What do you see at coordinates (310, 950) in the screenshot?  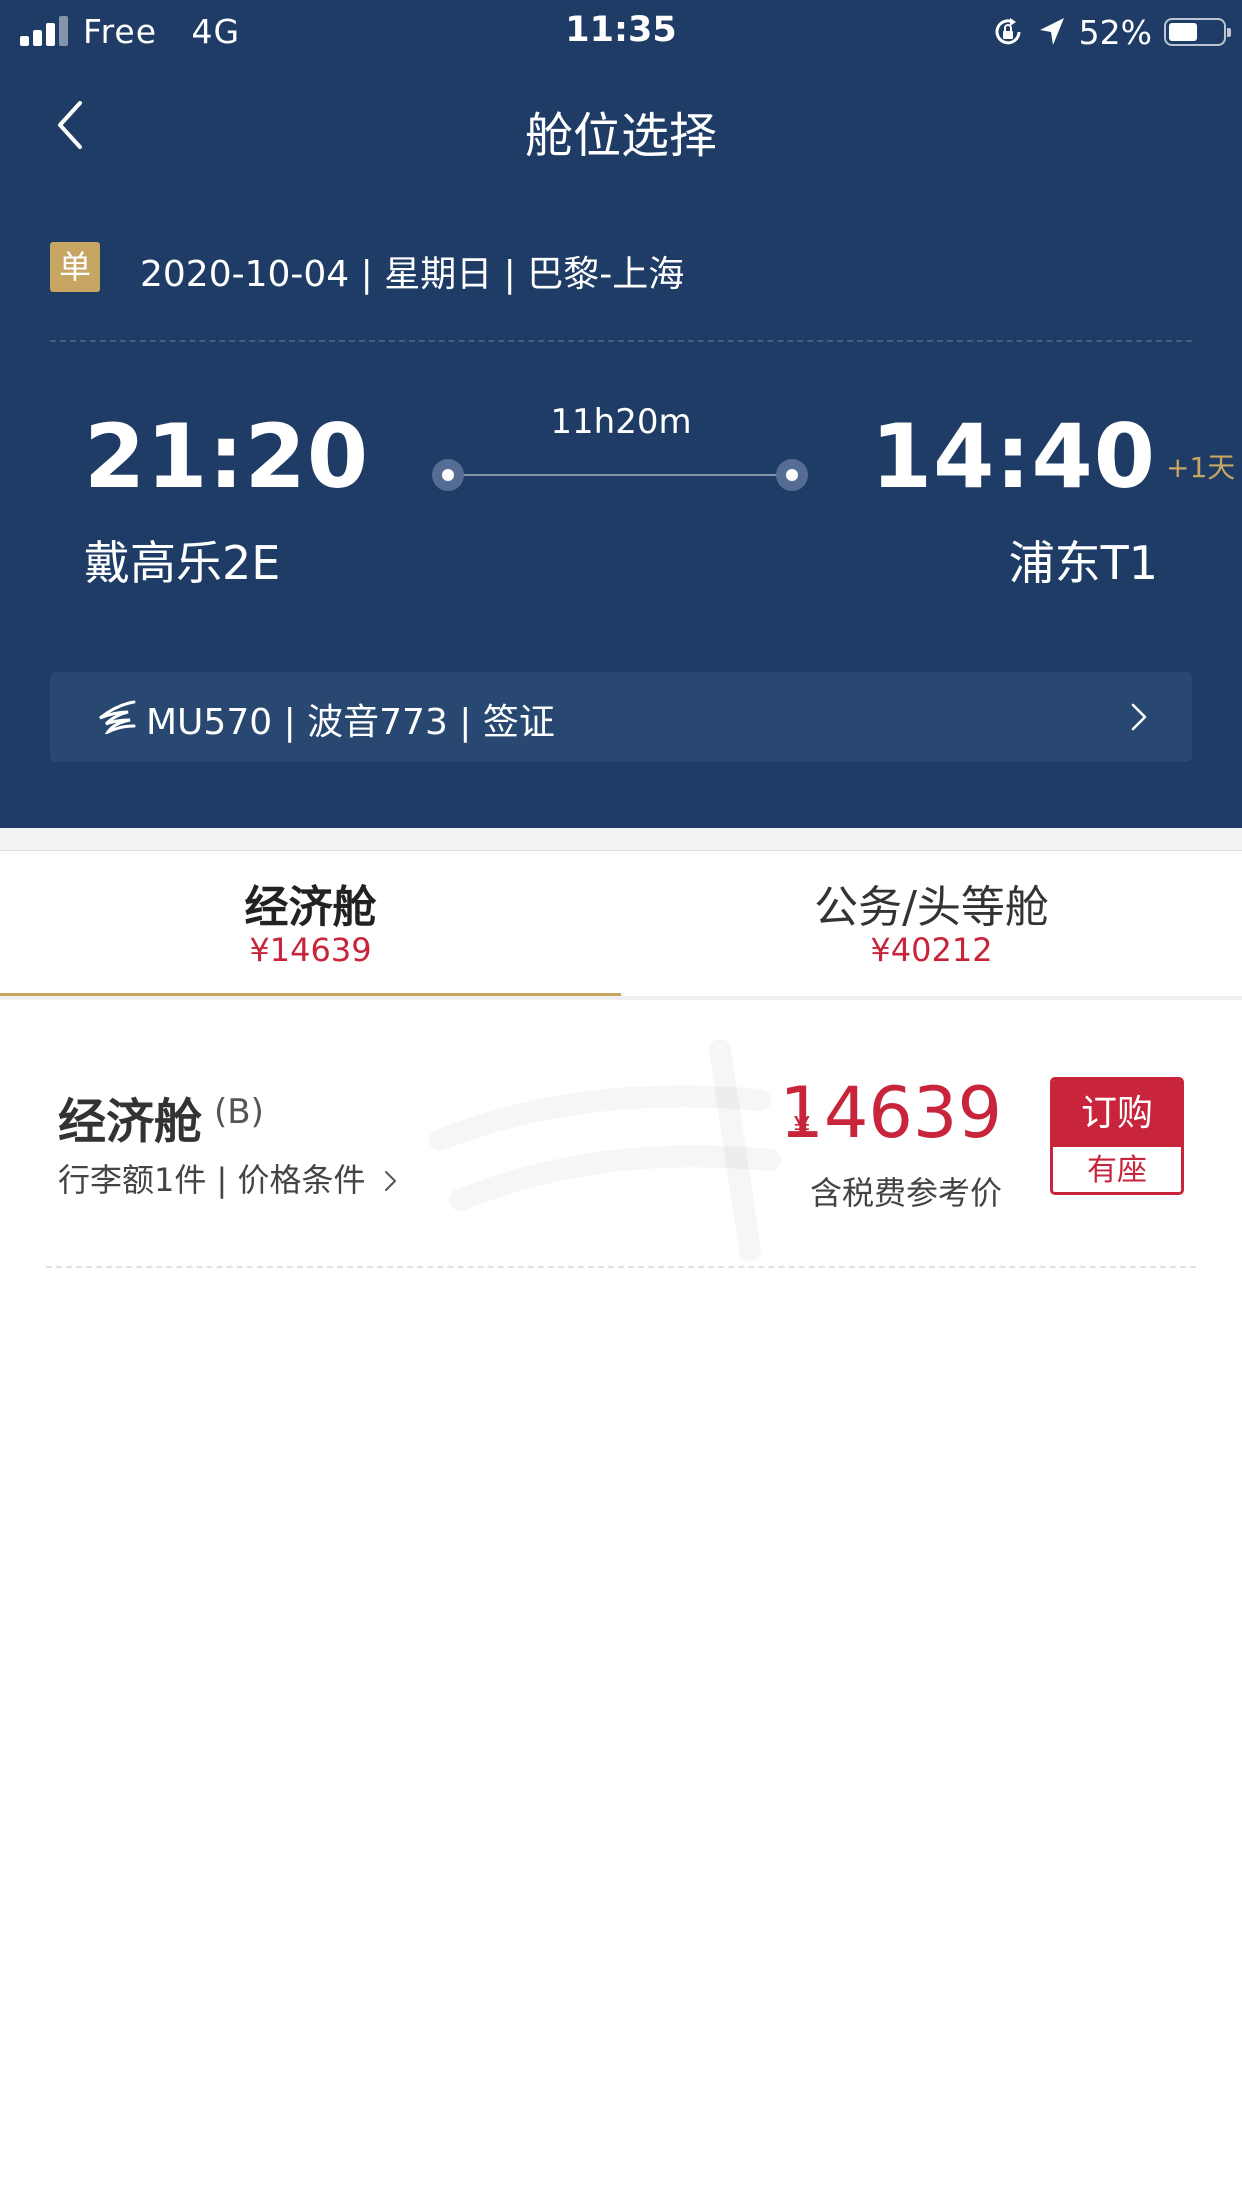 I see `tab-economy-price: ¥14639` at bounding box center [310, 950].